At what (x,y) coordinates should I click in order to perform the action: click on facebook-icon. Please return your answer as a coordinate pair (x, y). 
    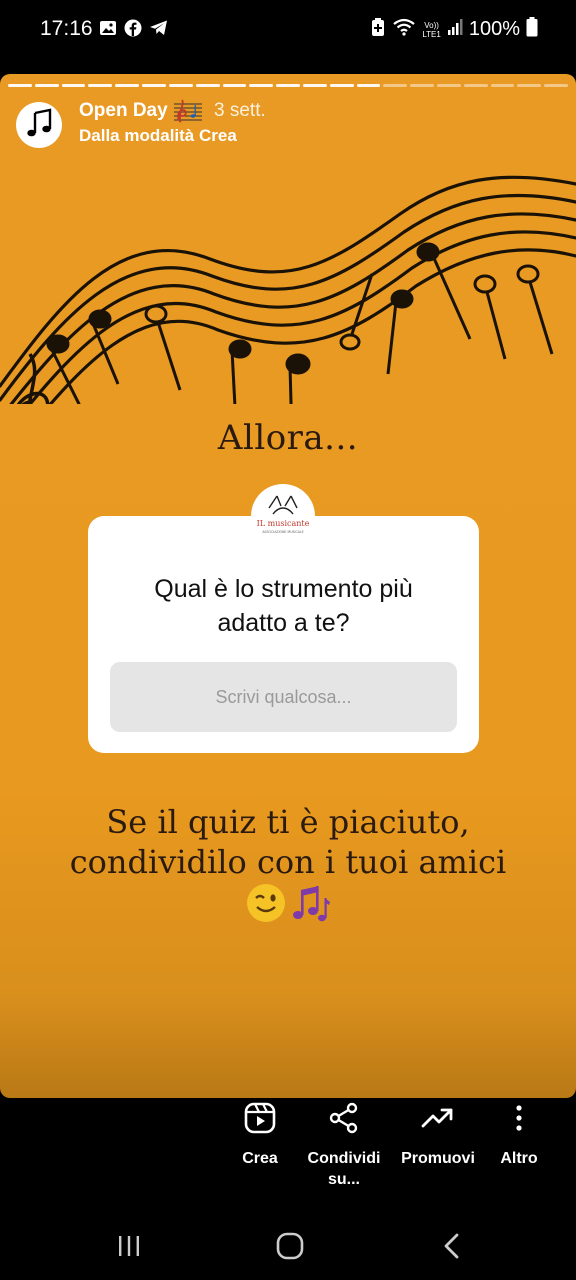
    Looking at the image, I should click on (133, 30).